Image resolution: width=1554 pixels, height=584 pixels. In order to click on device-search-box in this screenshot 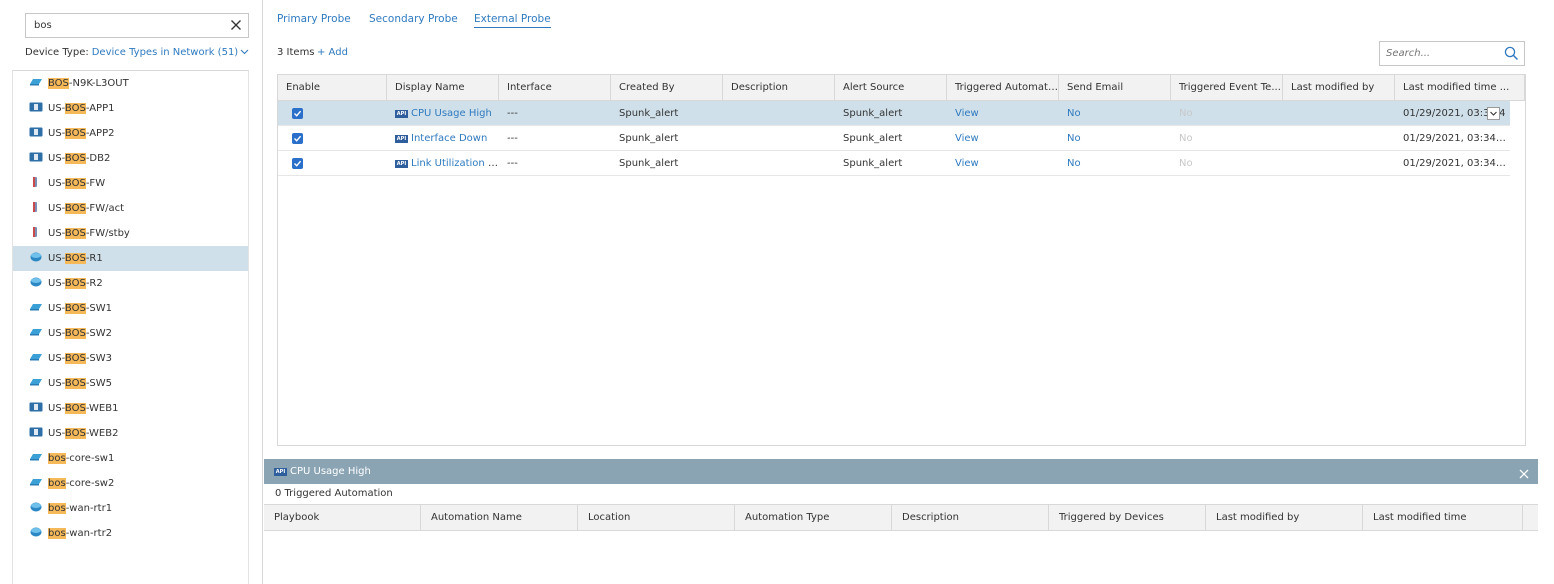, I will do `click(137, 25)`.